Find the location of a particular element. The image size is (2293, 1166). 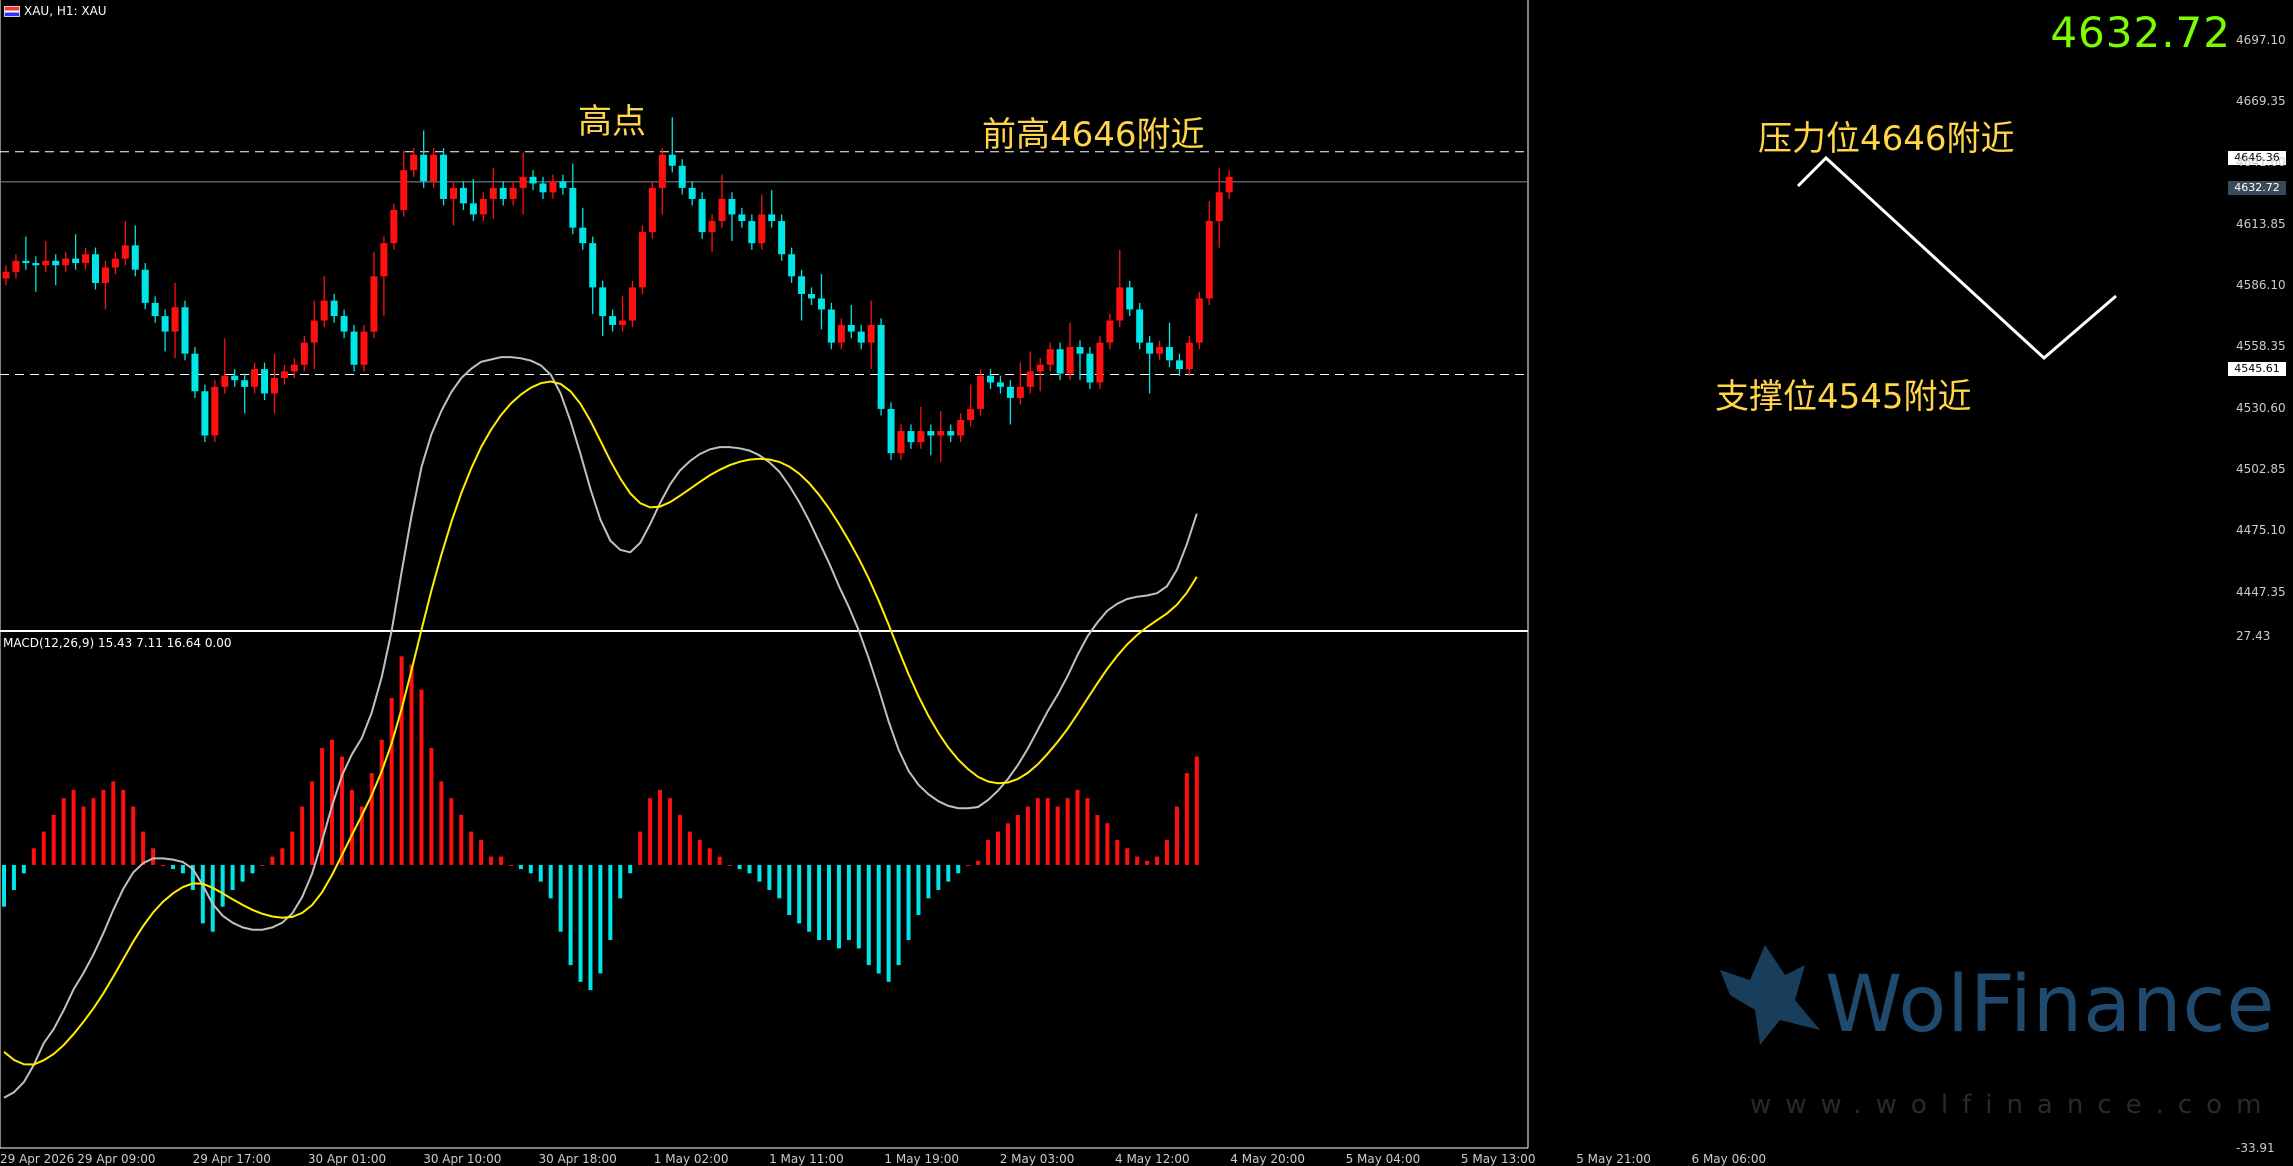

x-tick-label: 5 May 13:00 is located at coordinates (1498, 1159).